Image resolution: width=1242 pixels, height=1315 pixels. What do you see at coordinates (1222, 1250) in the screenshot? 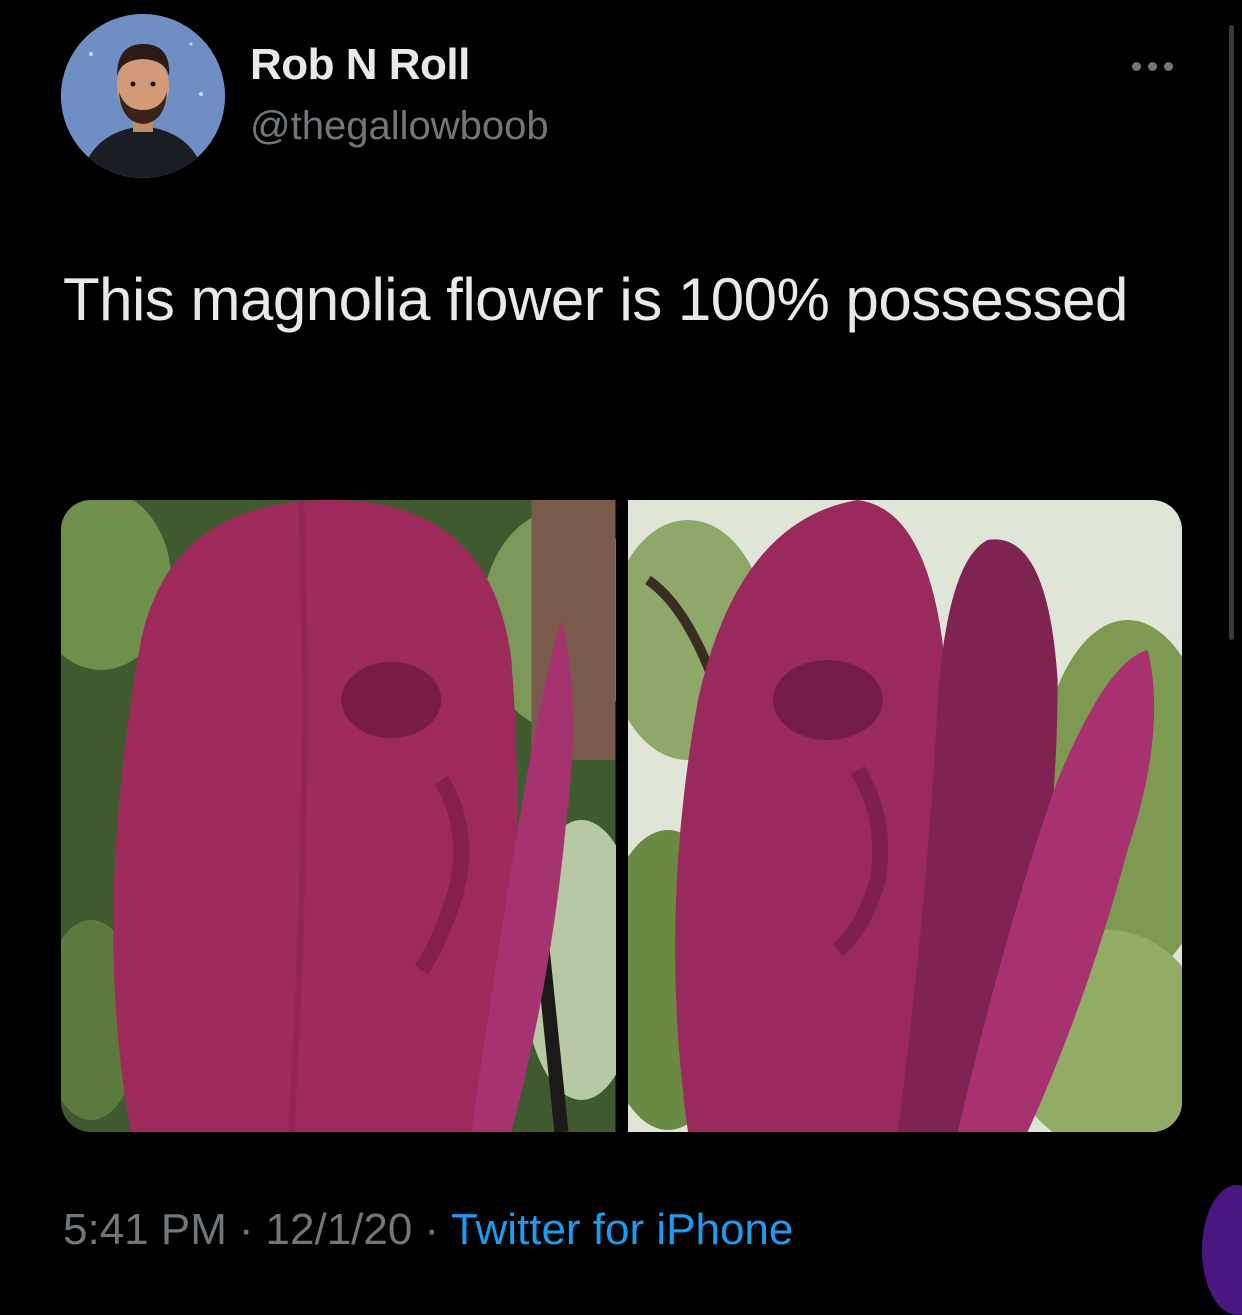
I see `decorative-glow` at bounding box center [1222, 1250].